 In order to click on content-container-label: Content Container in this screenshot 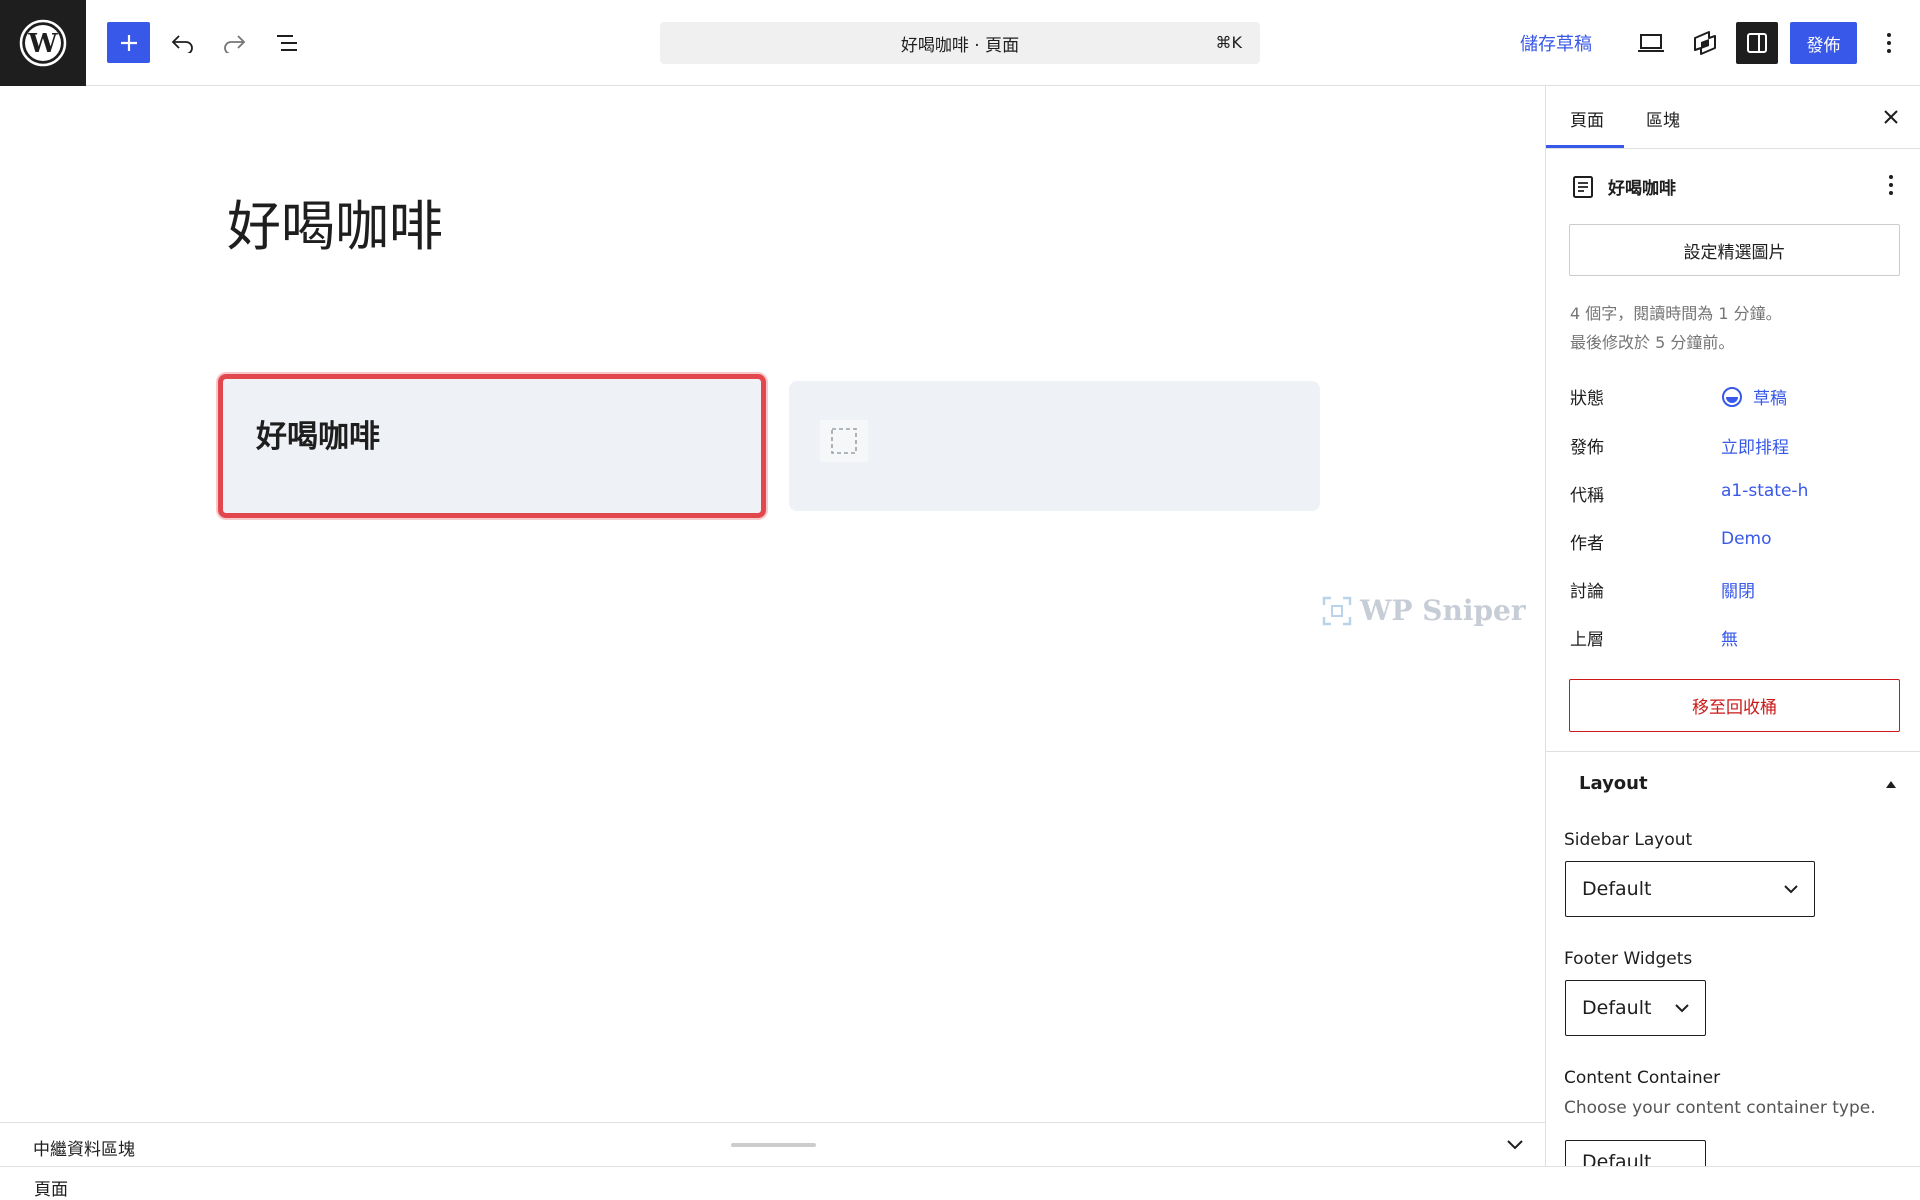, I will do `click(1642, 1078)`.